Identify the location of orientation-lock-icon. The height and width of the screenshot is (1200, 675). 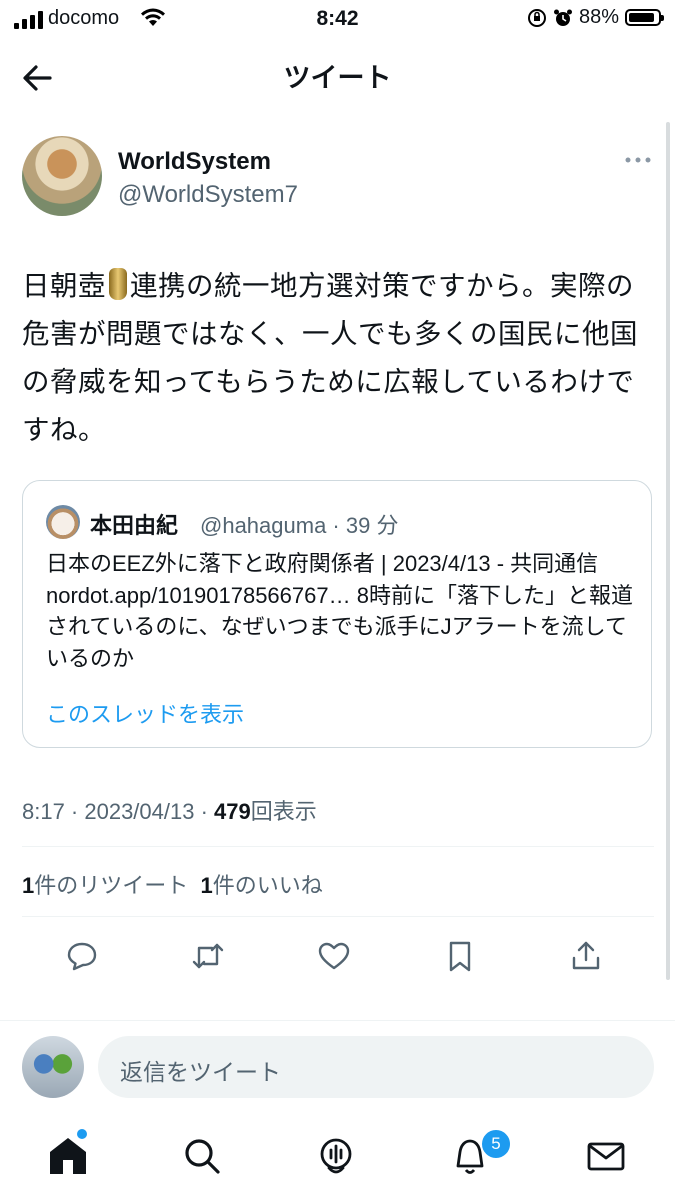
(536, 17).